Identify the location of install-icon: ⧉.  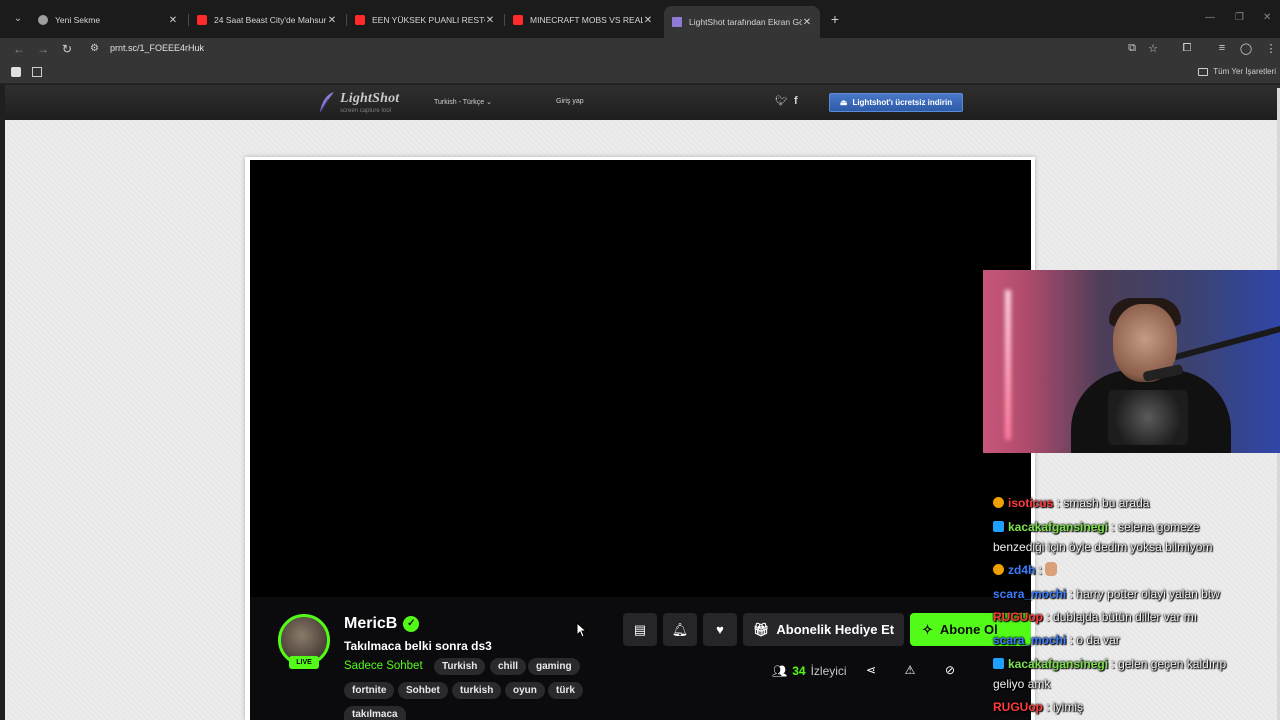
(1132, 48).